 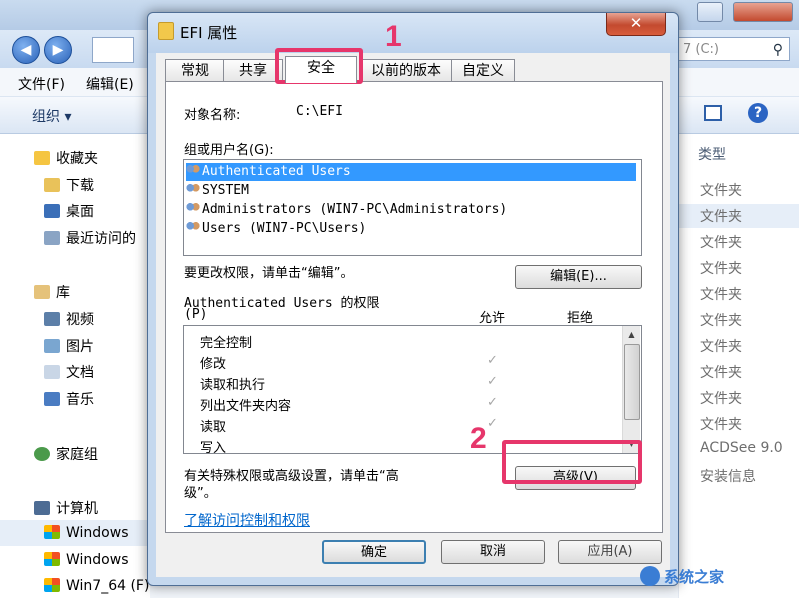 What do you see at coordinates (319, 111) in the screenshot?
I see `object-name-value: C:\EFI` at bounding box center [319, 111].